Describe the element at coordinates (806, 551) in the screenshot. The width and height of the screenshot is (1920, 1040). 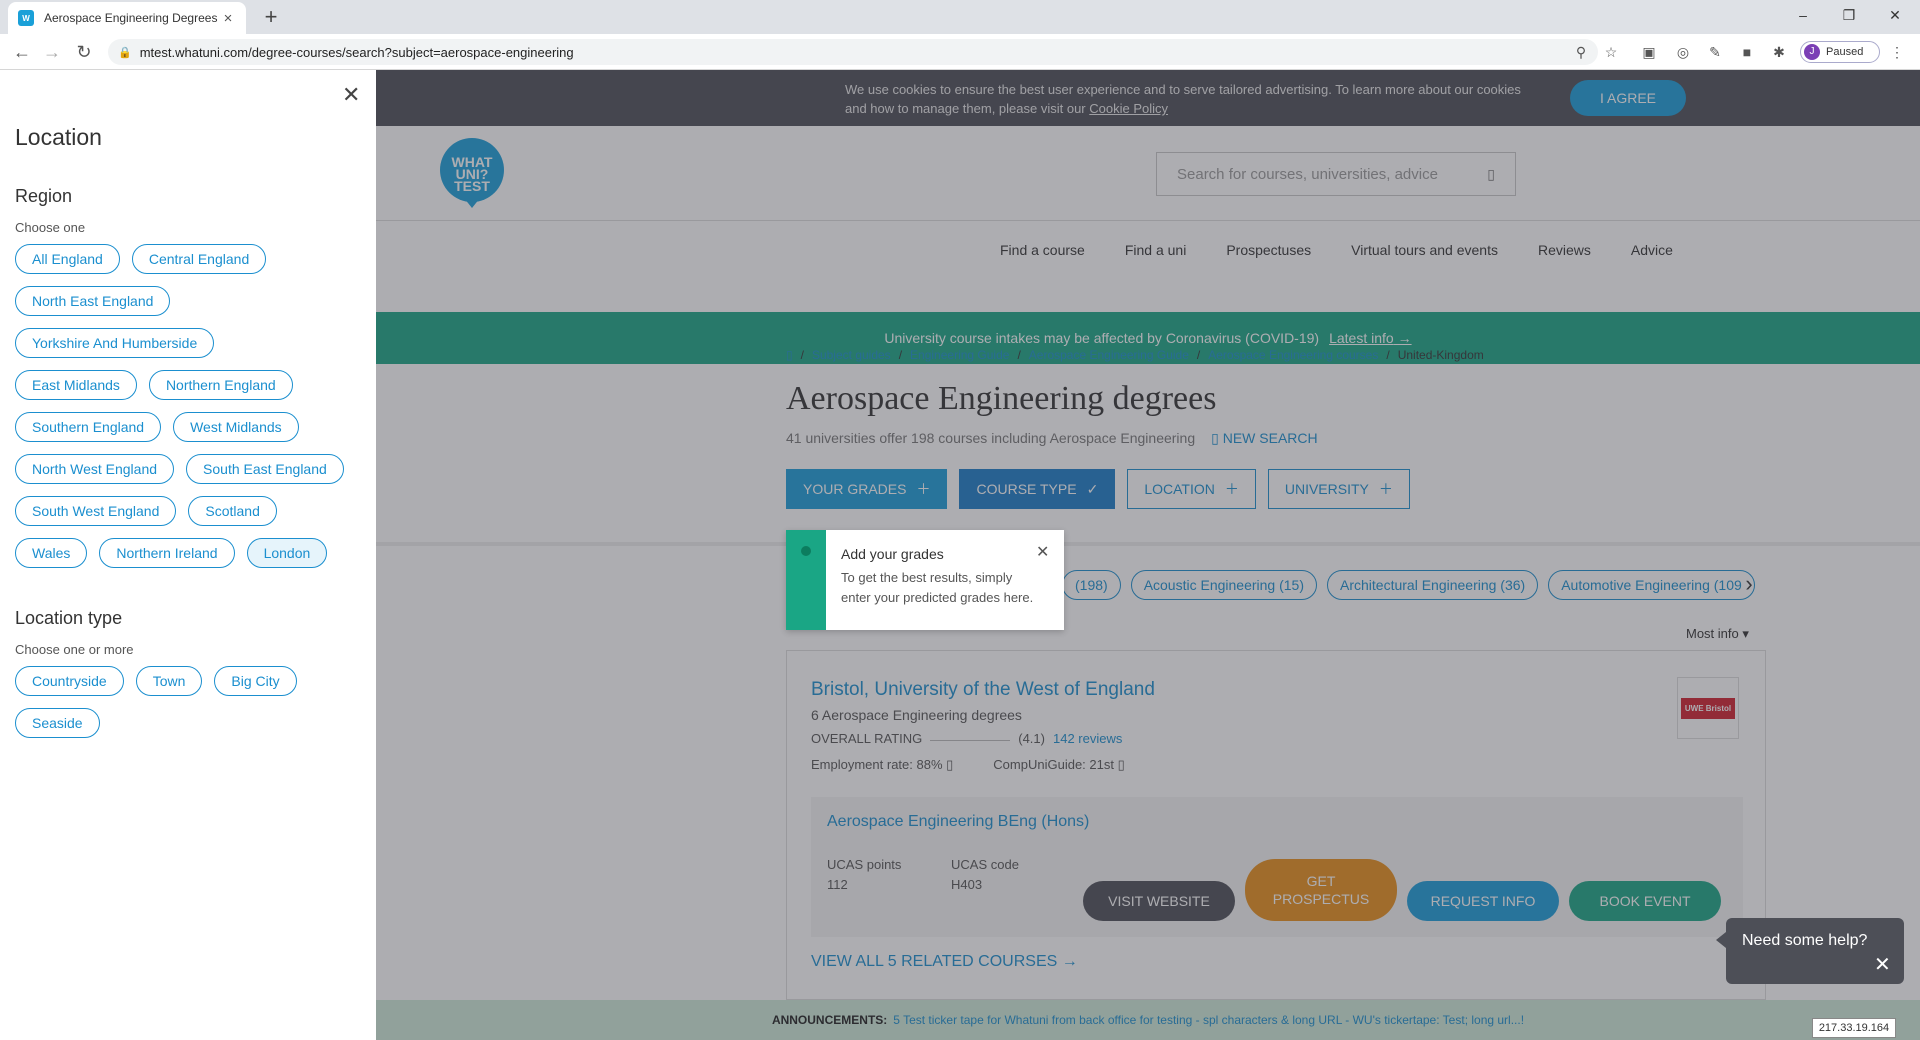
I see `tooltip-dot-icon` at that location.